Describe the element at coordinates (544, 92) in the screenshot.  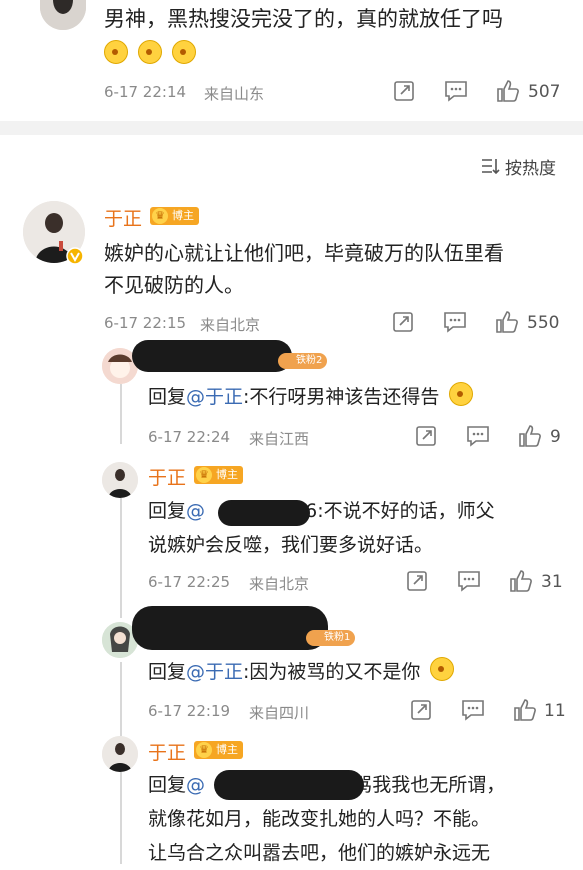
I see `like-count: 507` at that location.